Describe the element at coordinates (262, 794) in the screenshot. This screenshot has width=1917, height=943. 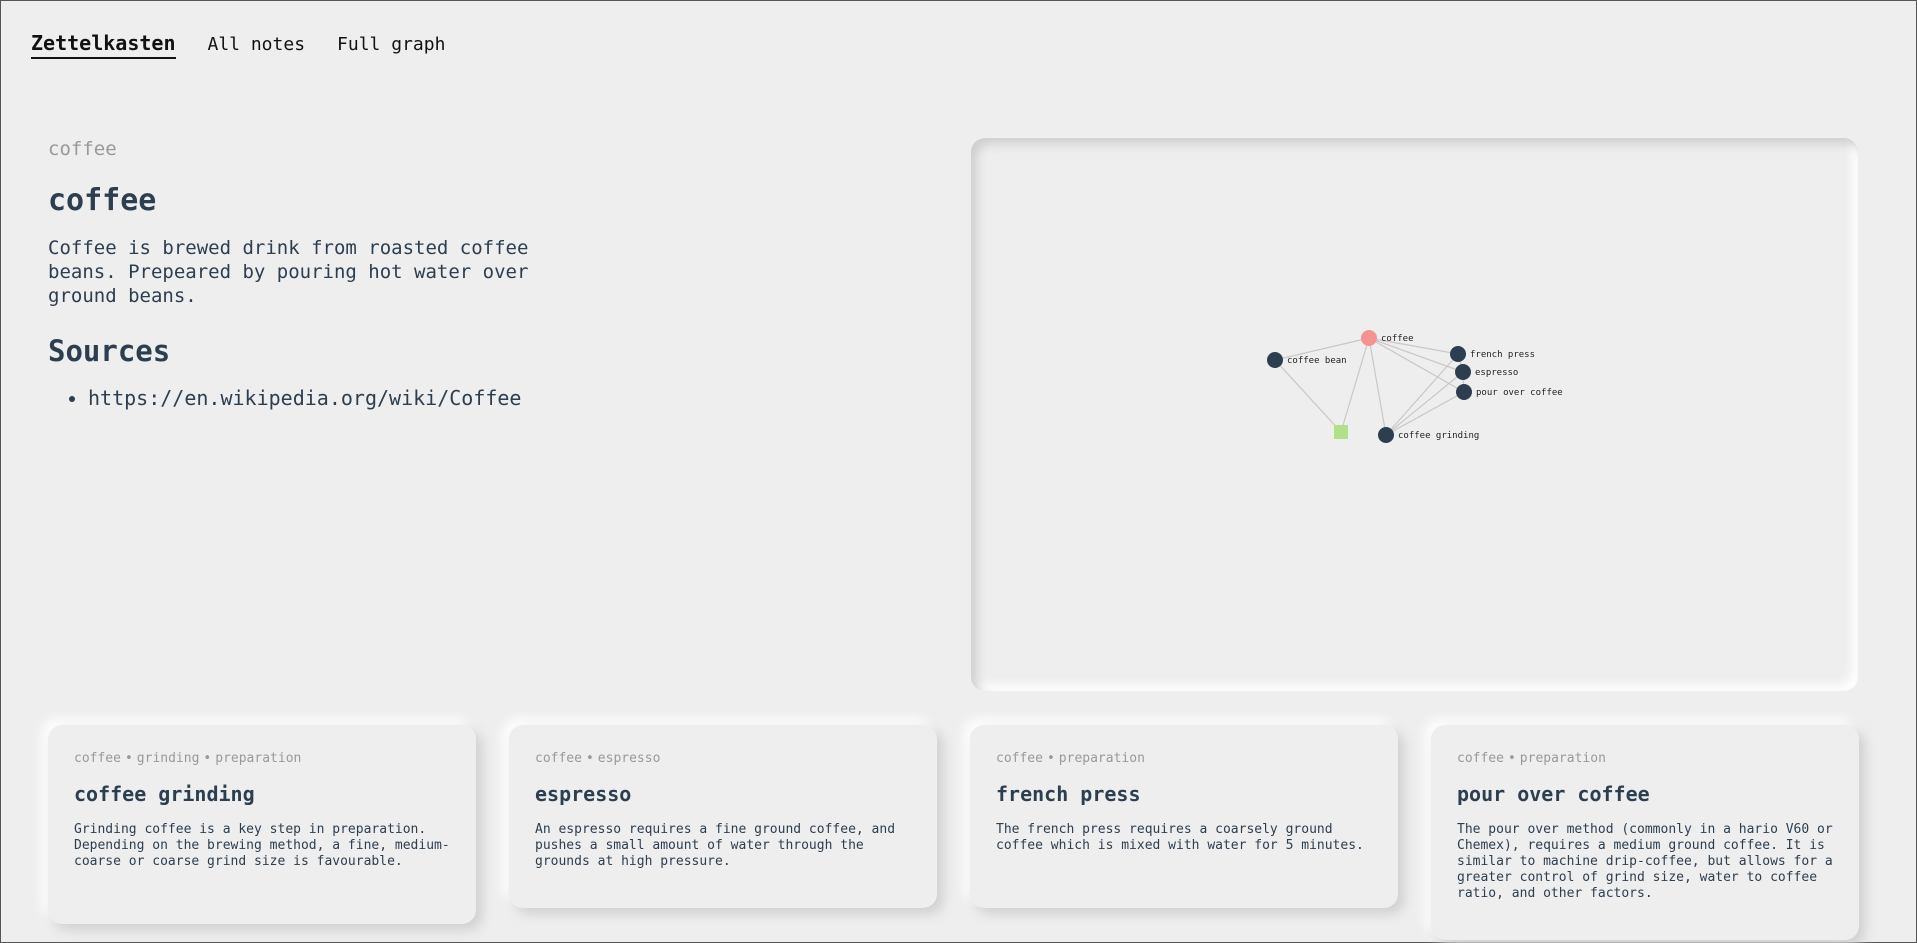
I see `card-title: coffee grinding` at that location.